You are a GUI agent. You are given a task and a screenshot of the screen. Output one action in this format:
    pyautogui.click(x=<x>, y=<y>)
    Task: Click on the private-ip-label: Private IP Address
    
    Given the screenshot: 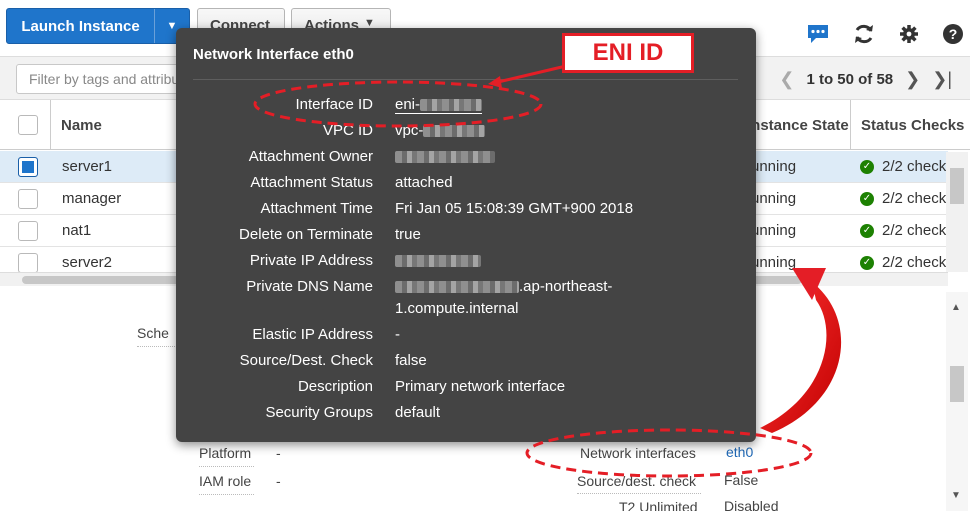 What is the action you would take?
    pyautogui.click(x=311, y=260)
    